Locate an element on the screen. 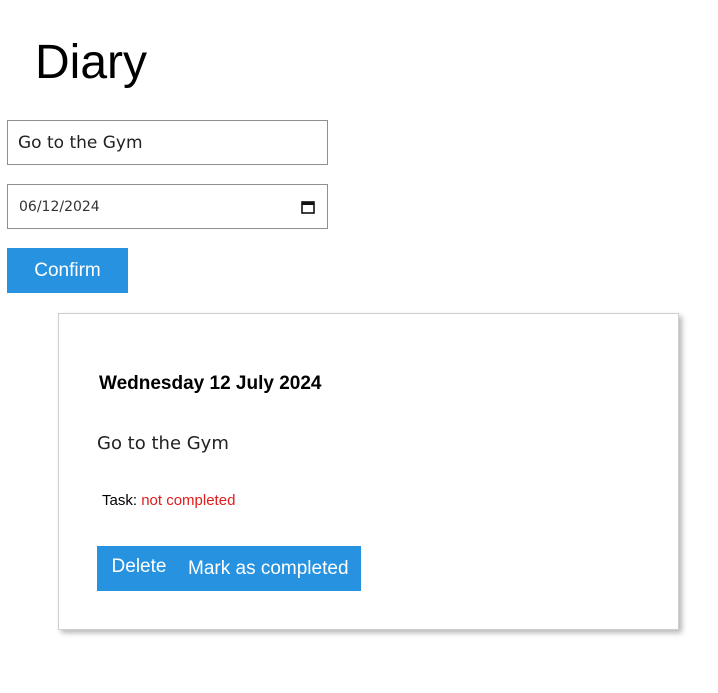 This screenshot has height=693, width=718. task-status-value: not completed is located at coordinates (188, 500).